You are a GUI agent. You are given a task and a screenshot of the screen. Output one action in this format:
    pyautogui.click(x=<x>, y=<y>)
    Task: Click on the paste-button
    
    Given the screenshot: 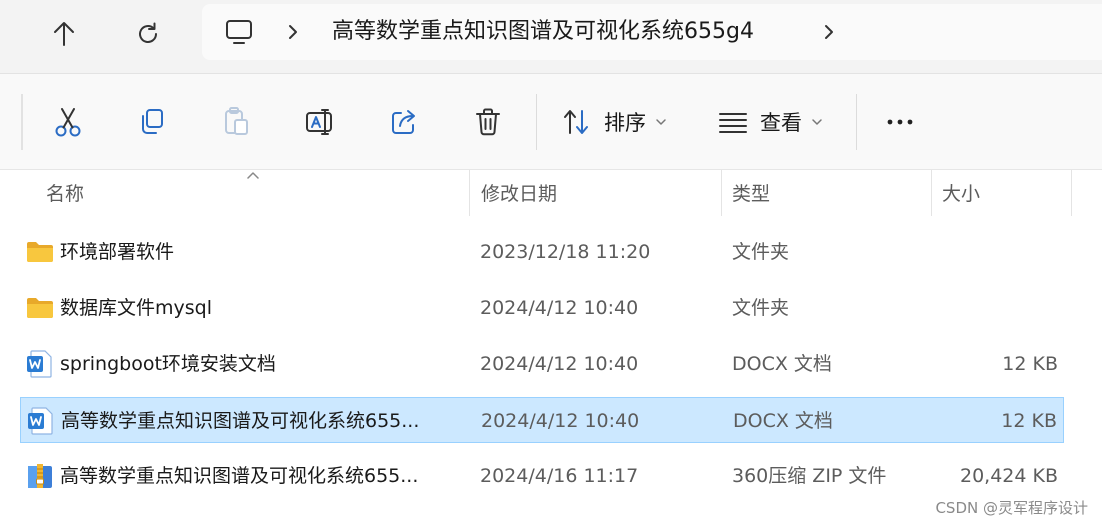 What is the action you would take?
    pyautogui.click(x=236, y=122)
    